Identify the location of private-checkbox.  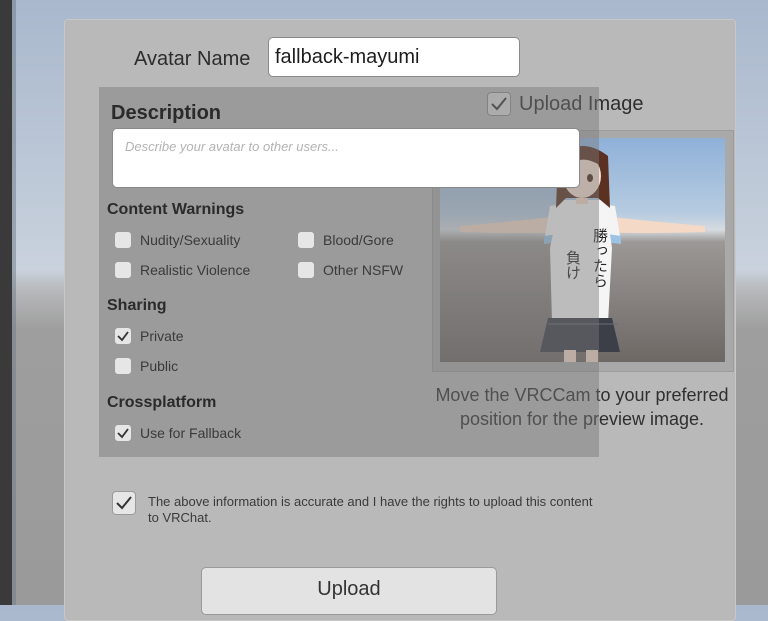
(123, 336).